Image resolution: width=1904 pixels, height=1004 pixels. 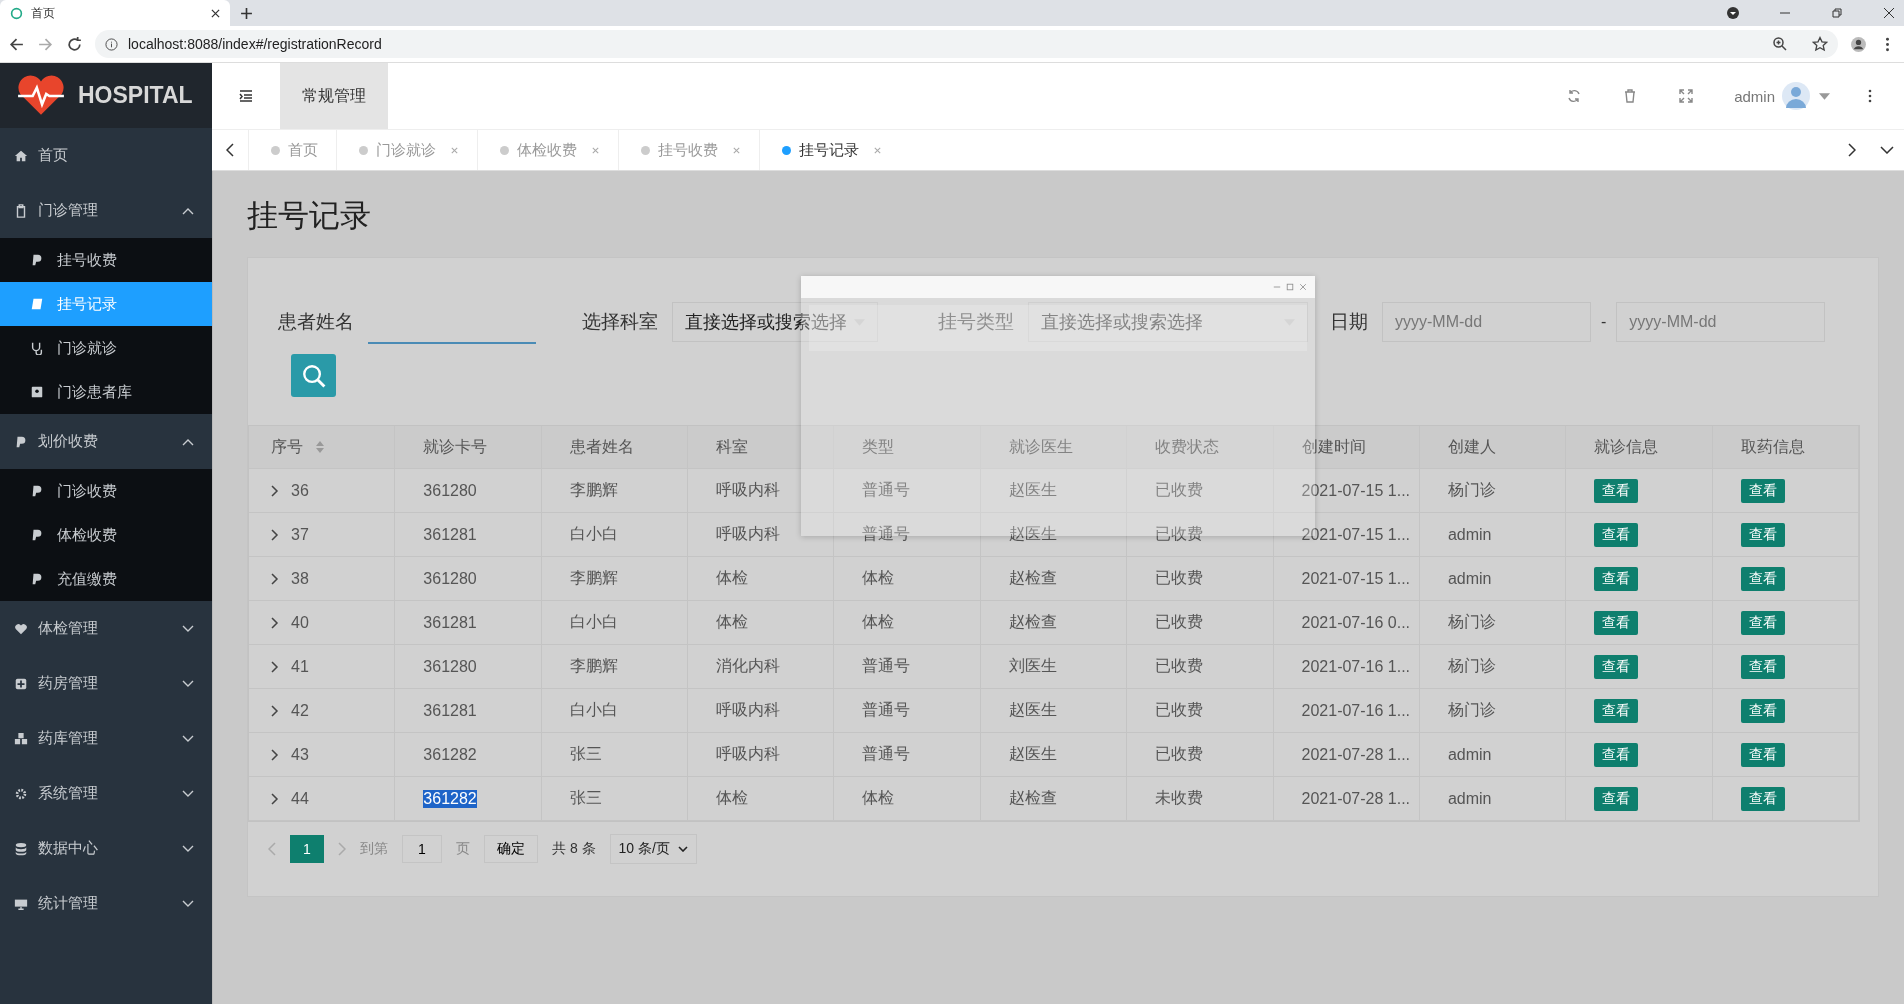 I want to click on tab-label: 门诊就诊, so click(x=406, y=150).